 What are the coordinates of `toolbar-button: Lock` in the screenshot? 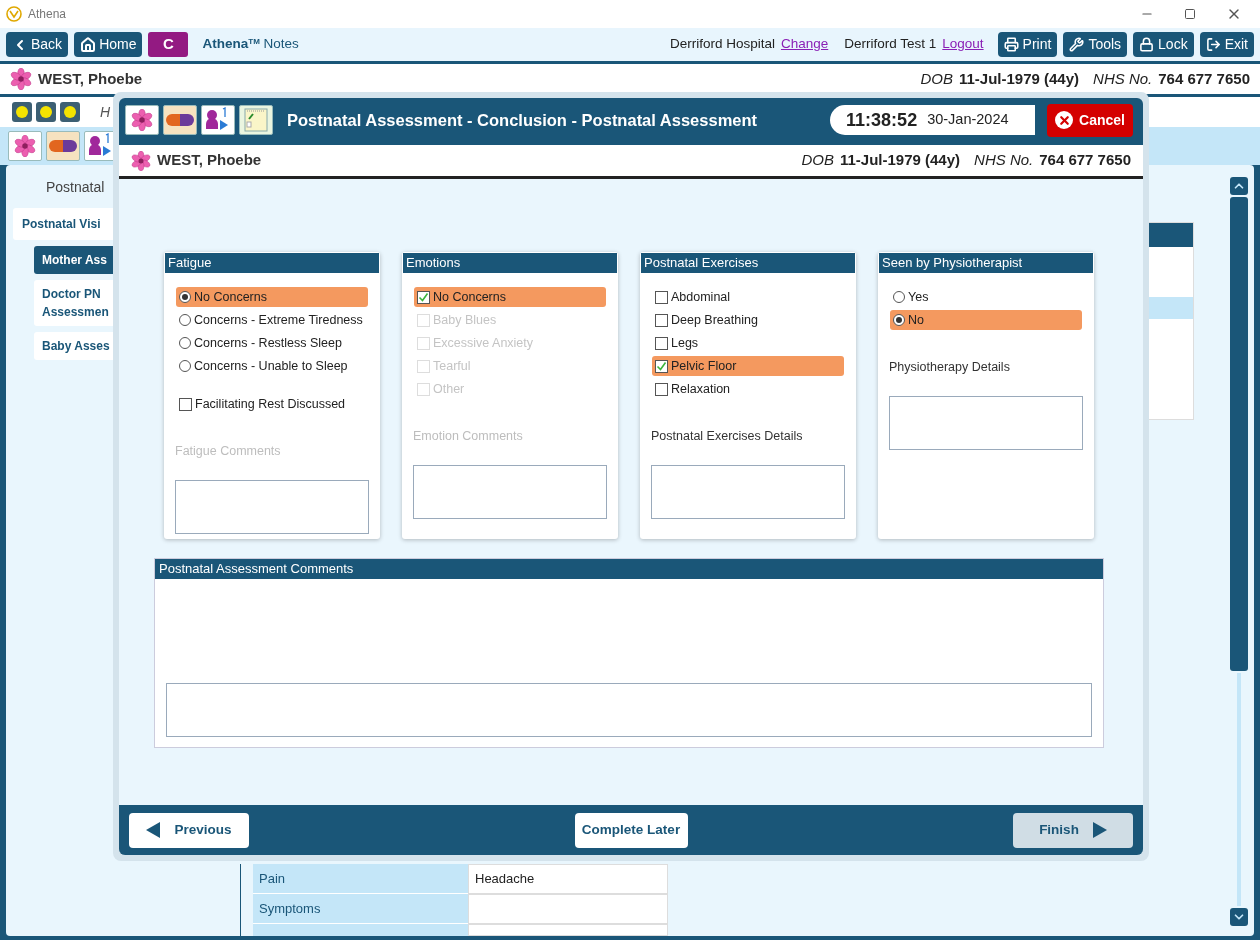 It's located at (1163, 44).